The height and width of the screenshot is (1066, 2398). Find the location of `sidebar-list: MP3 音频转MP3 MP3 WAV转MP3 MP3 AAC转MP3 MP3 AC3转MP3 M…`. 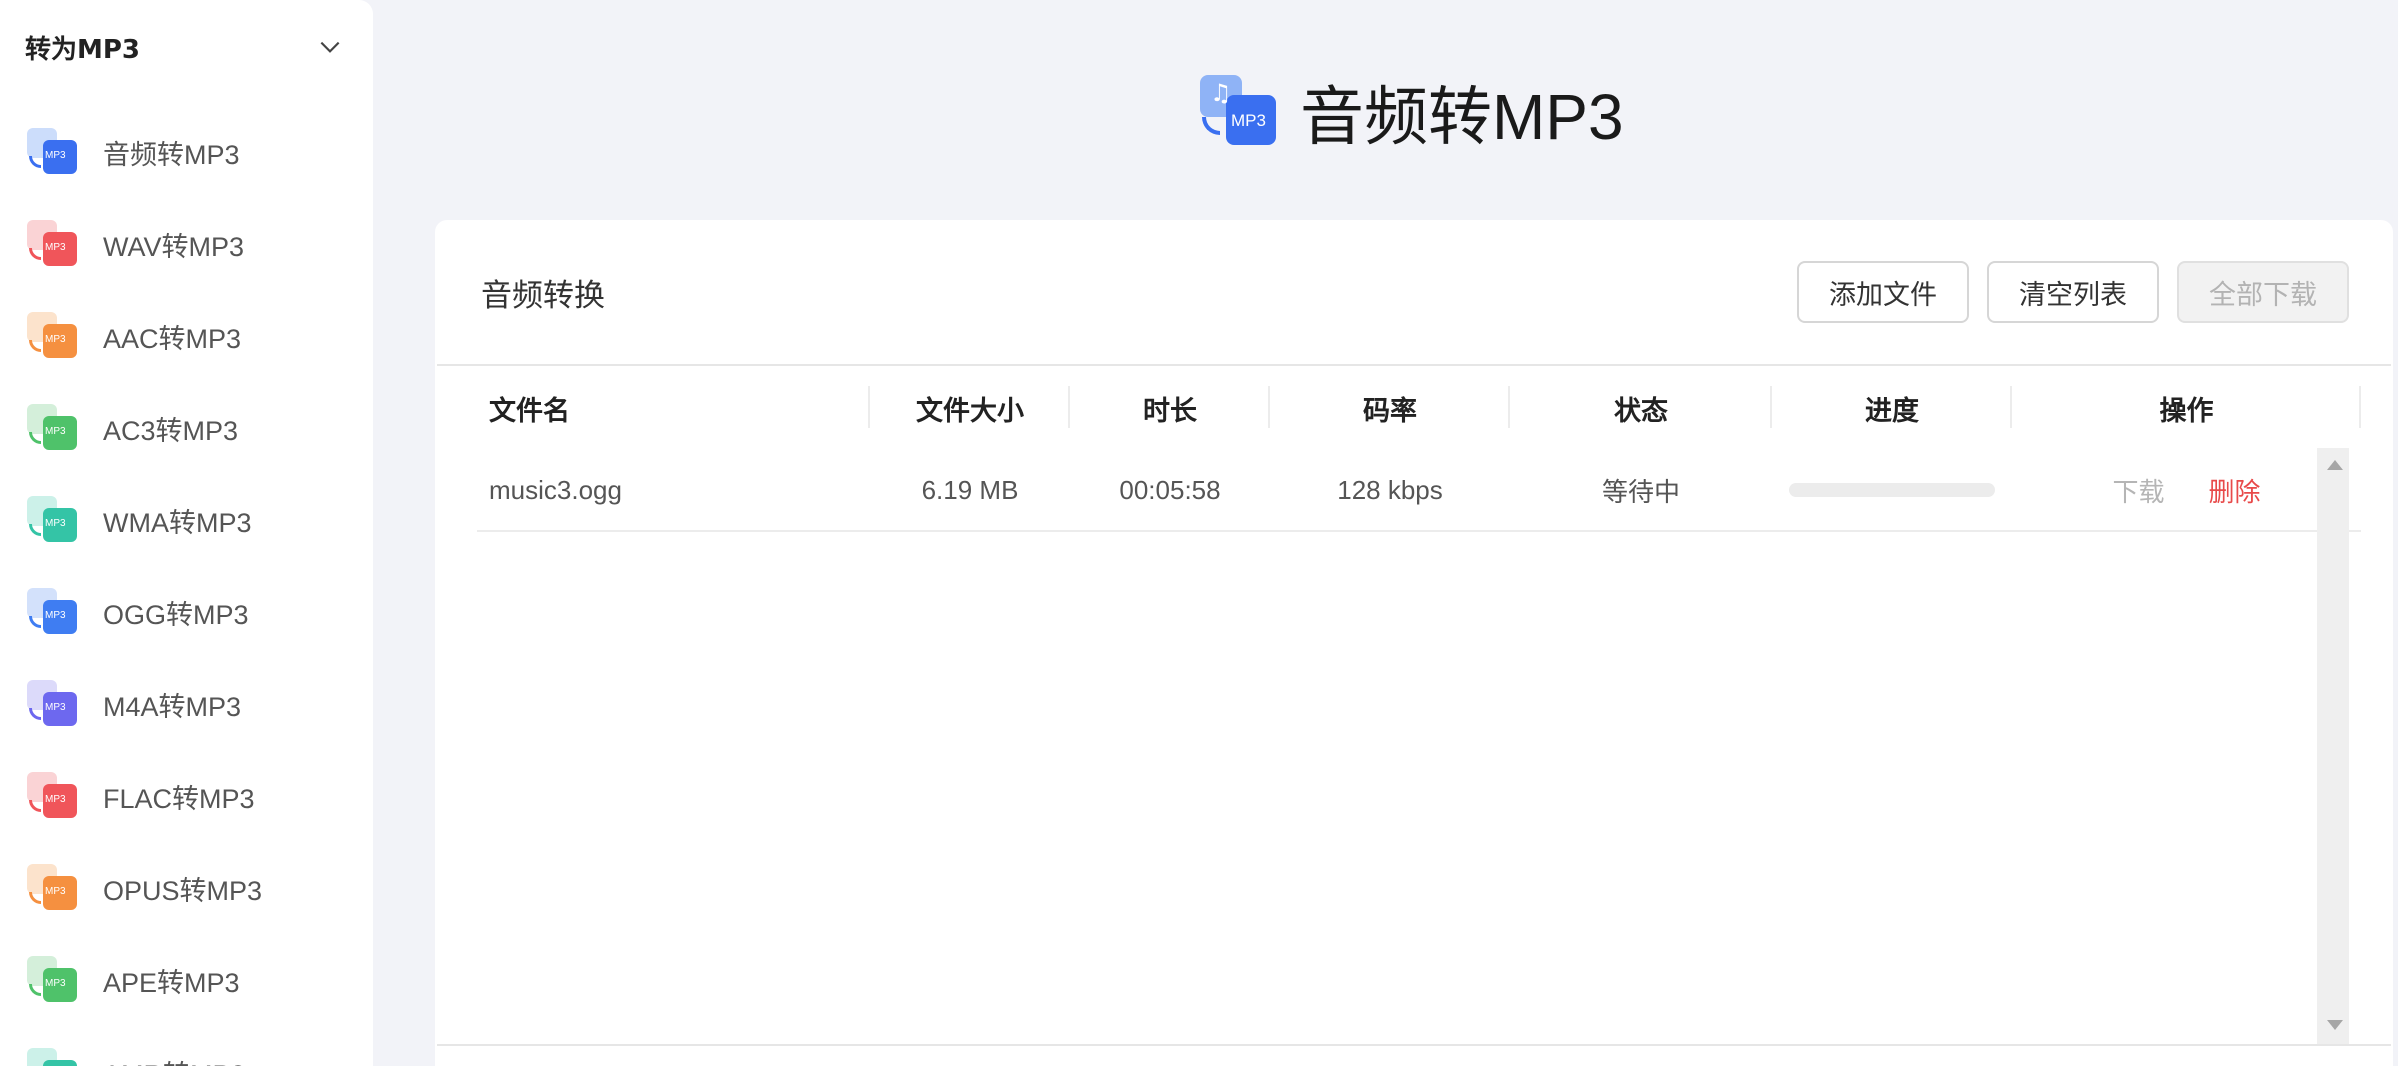

sidebar-list: MP3 音频转MP3 MP3 WAV转MP3 MP3 AAC转MP3 MP3 AC3转MP3 M… is located at coordinates (186, 586).